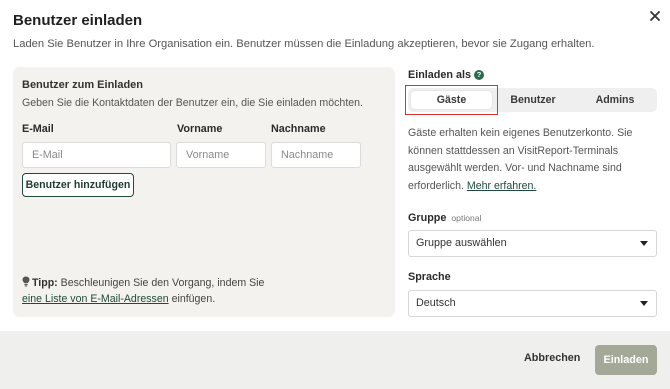  Describe the element at coordinates (335, 360) in the screenshot. I see `dialog-footer: Abbrechen Einladen` at that location.